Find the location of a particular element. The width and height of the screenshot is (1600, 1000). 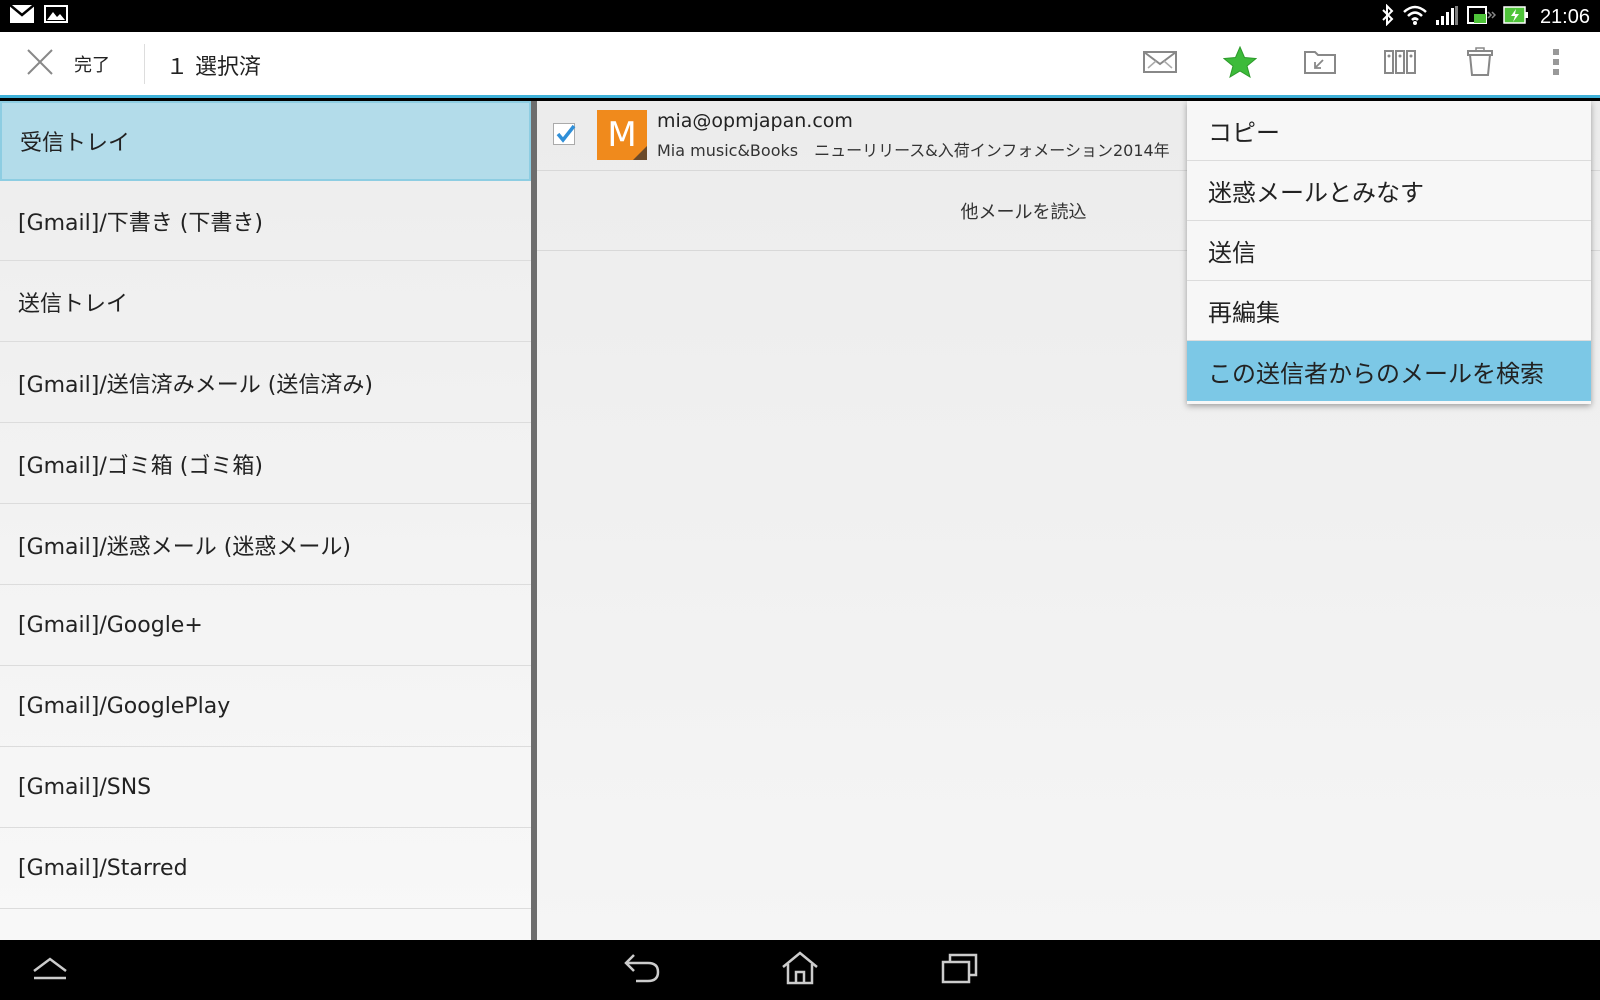

recent-apps-button is located at coordinates (960, 970).